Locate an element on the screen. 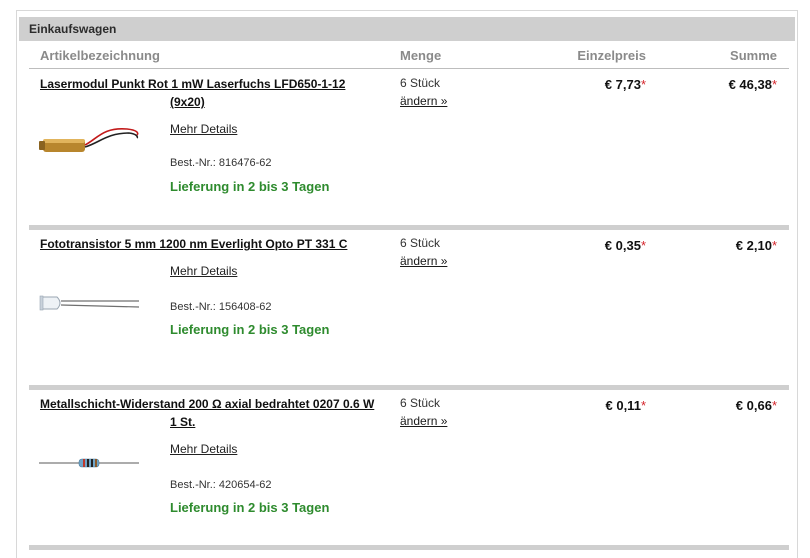 This screenshot has height=558, width=810. laser-module-icon is located at coordinates (92, 143).